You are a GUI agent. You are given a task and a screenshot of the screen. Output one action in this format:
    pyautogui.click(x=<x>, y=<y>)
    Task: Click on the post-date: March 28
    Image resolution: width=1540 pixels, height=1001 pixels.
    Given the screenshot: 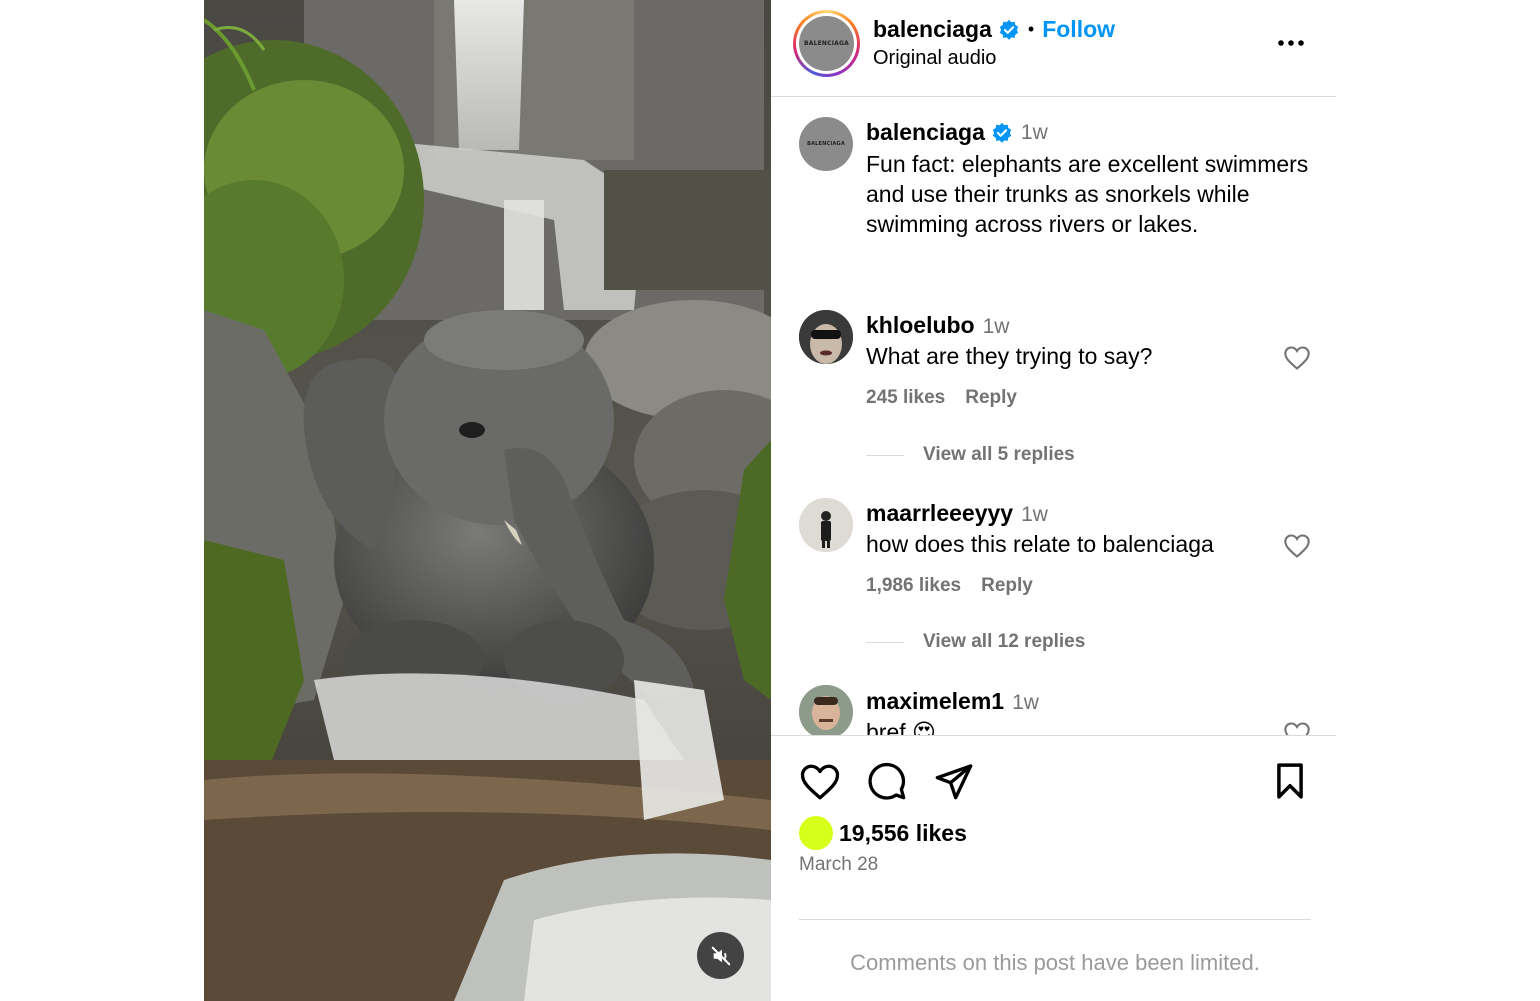 What is the action you would take?
    pyautogui.click(x=838, y=865)
    